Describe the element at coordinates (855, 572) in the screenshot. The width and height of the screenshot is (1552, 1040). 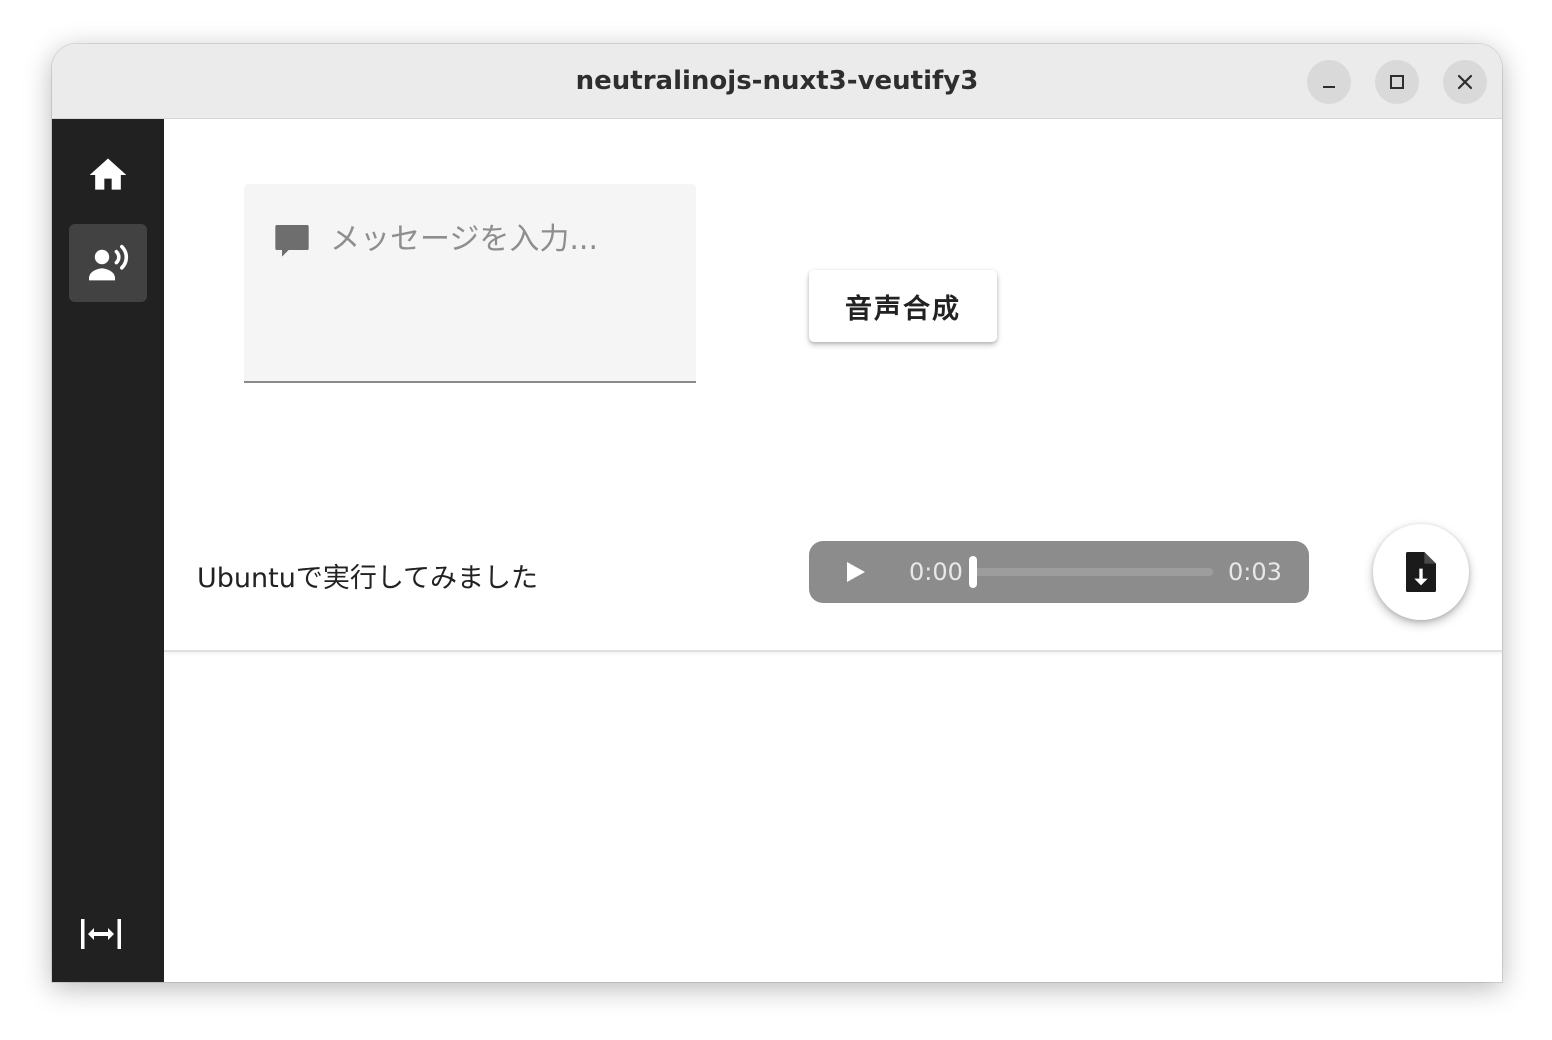
I see `play-icon` at that location.